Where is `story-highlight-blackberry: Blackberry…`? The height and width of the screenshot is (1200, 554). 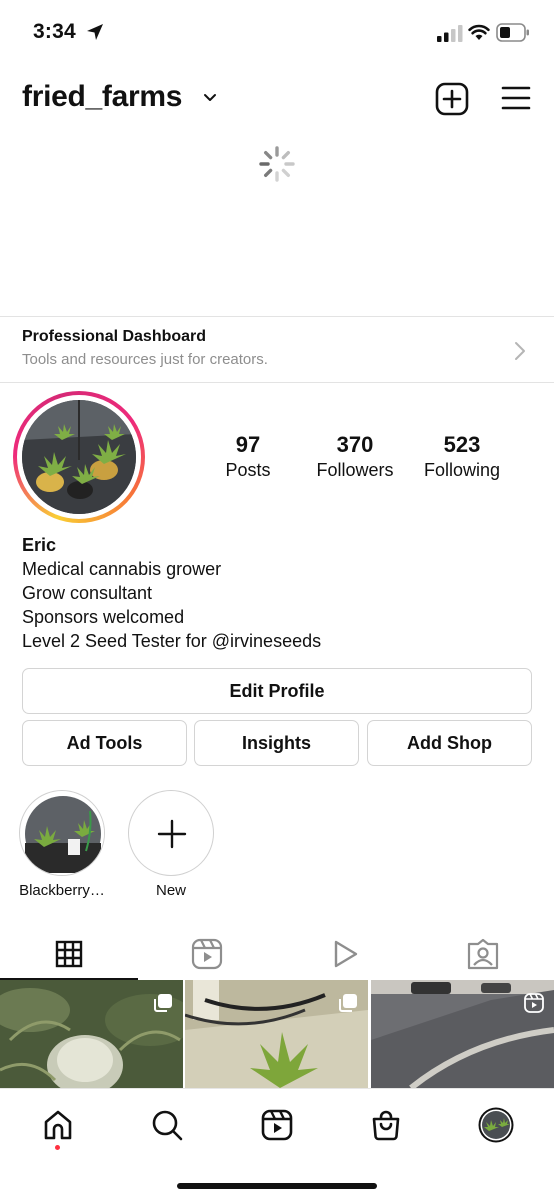 story-highlight-blackberry: Blackberry… is located at coordinates (62, 844).